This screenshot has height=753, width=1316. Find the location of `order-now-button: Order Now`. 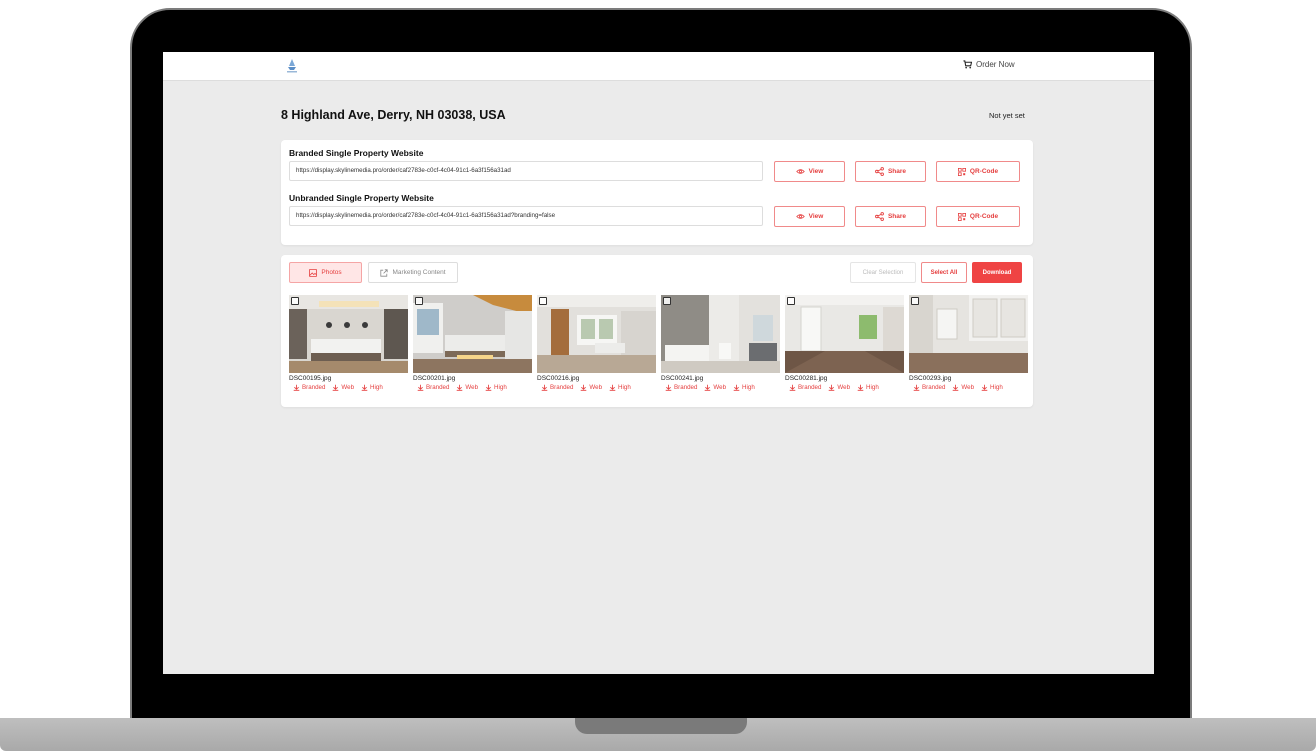

order-now-button: Order Now is located at coordinates (989, 64).